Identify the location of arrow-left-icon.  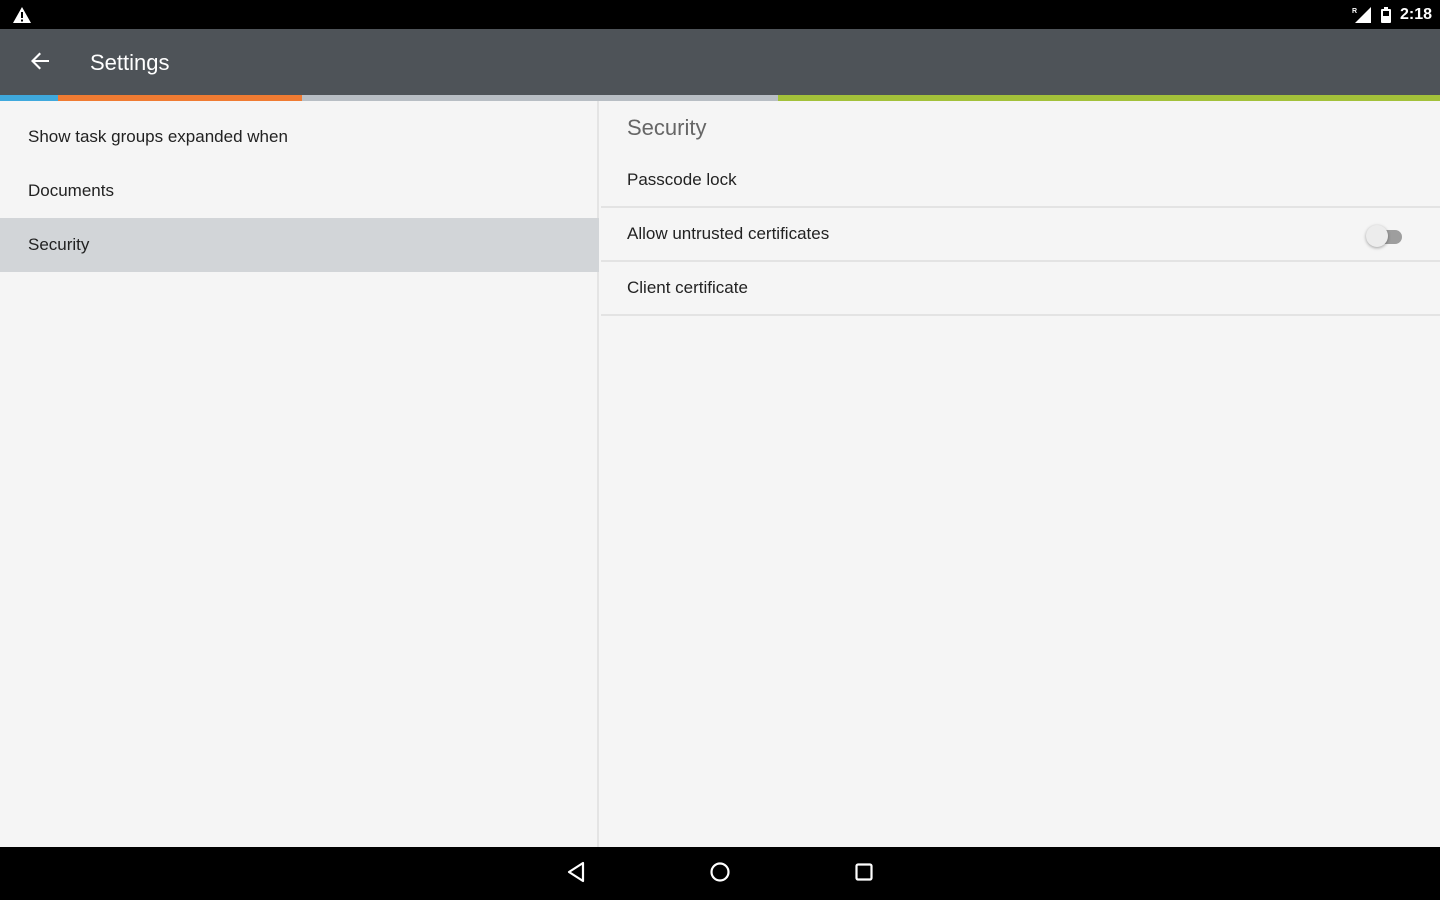
(40, 63).